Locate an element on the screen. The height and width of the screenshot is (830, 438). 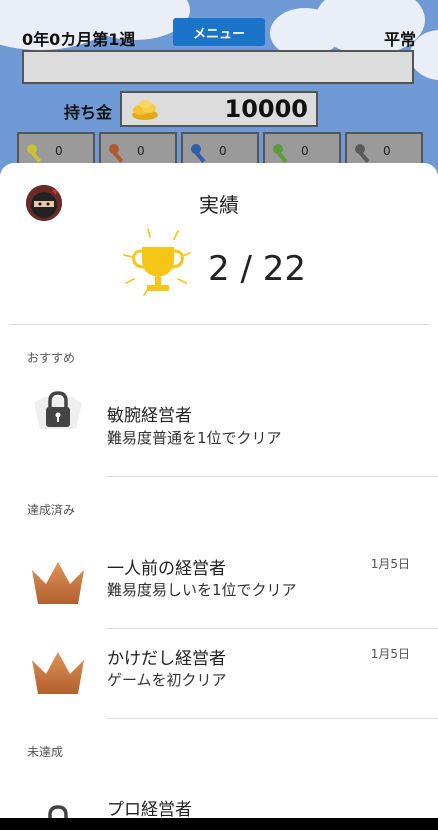
trophy-icon is located at coordinates (157, 262).